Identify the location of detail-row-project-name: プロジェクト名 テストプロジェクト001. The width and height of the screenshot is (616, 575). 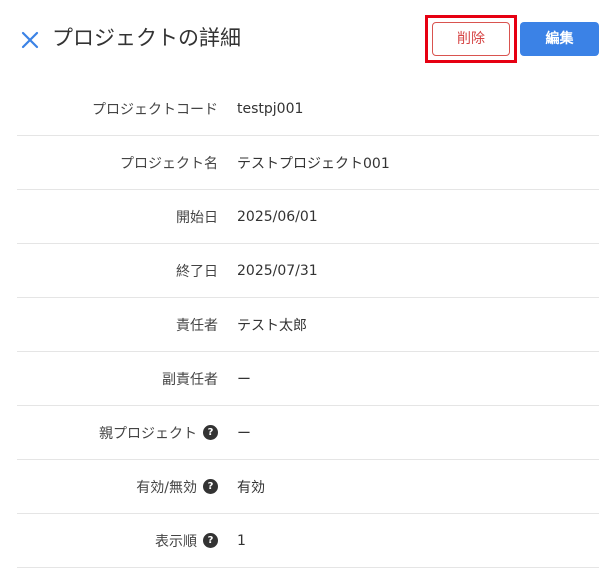
(308, 163).